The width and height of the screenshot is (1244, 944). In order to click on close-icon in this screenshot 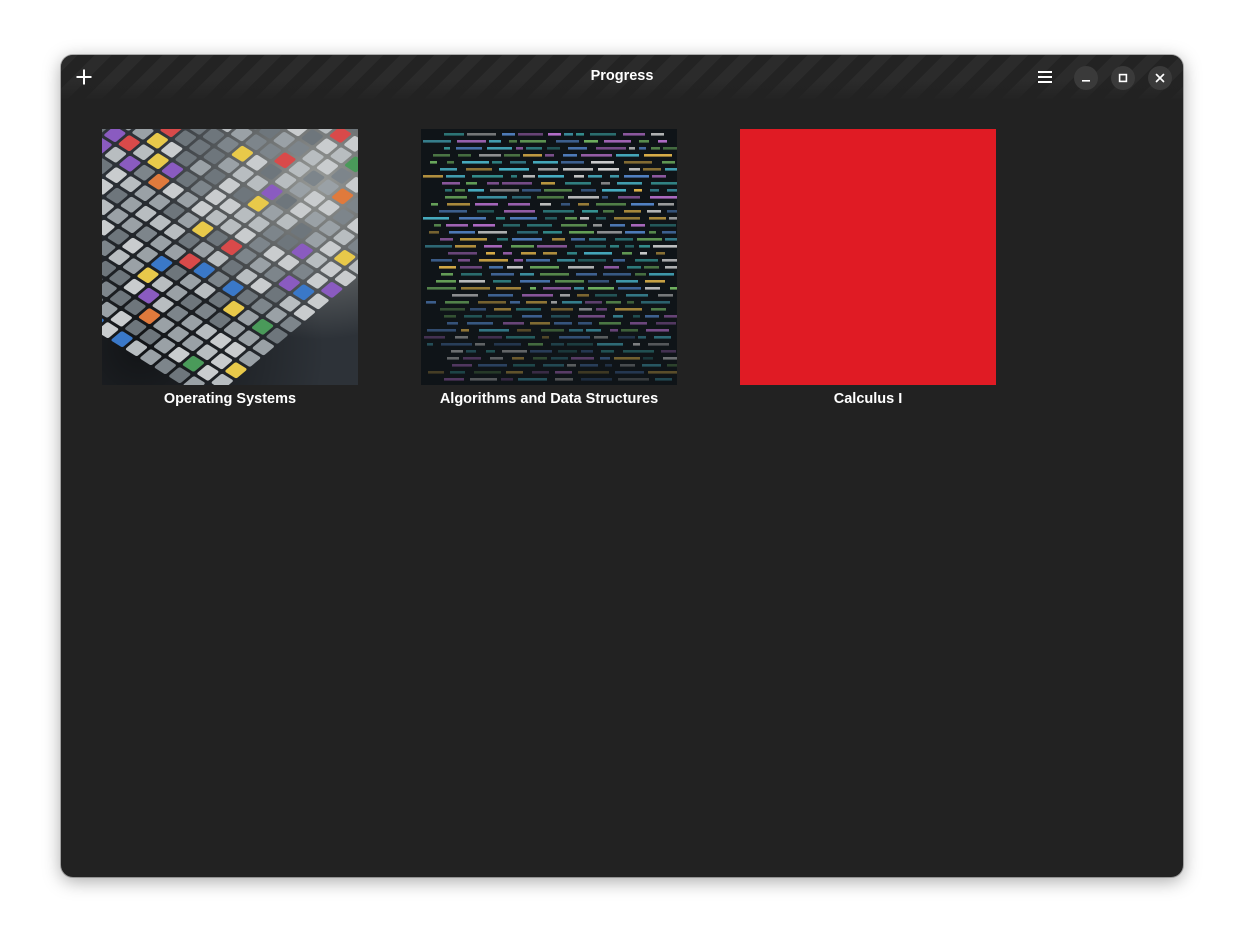, I will do `click(1160, 78)`.